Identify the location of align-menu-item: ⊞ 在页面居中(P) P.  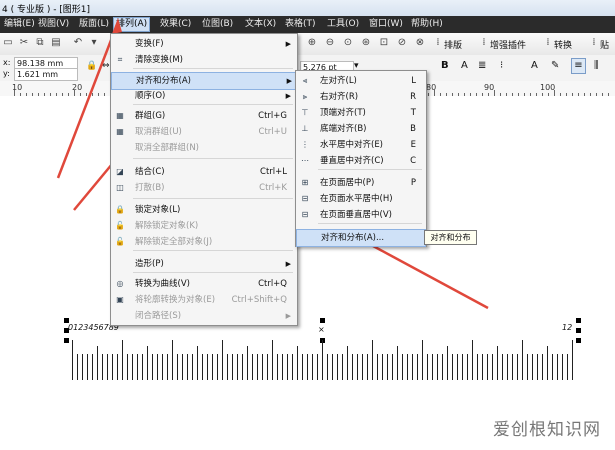
(360, 183).